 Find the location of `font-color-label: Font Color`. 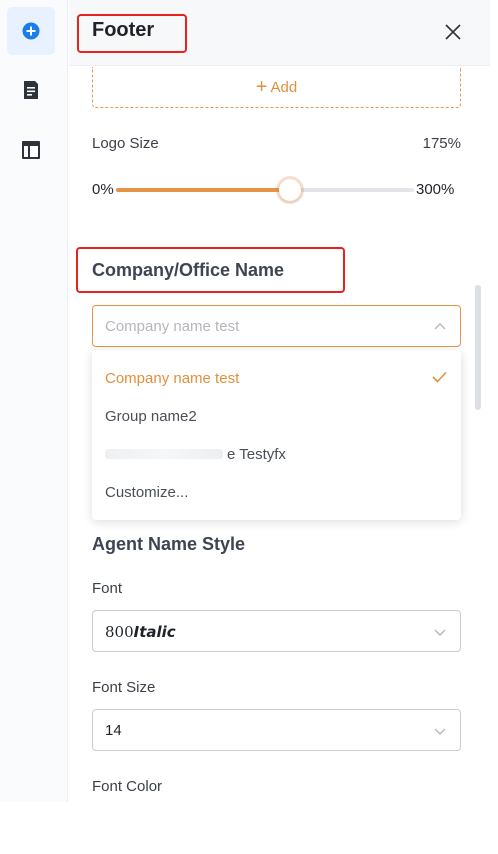

font-color-label: Font Color is located at coordinates (127, 786).